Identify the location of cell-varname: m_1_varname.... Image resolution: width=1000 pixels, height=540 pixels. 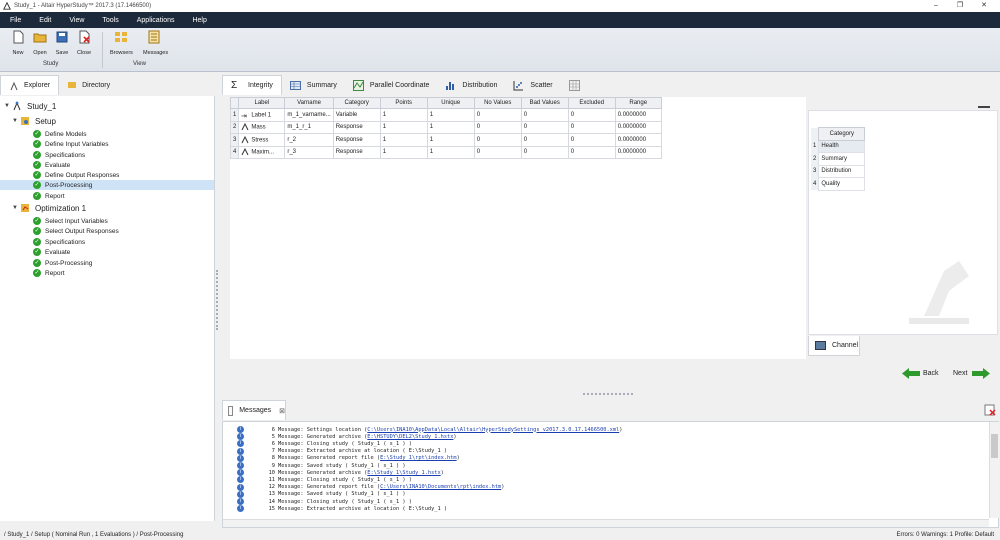
(309, 115).